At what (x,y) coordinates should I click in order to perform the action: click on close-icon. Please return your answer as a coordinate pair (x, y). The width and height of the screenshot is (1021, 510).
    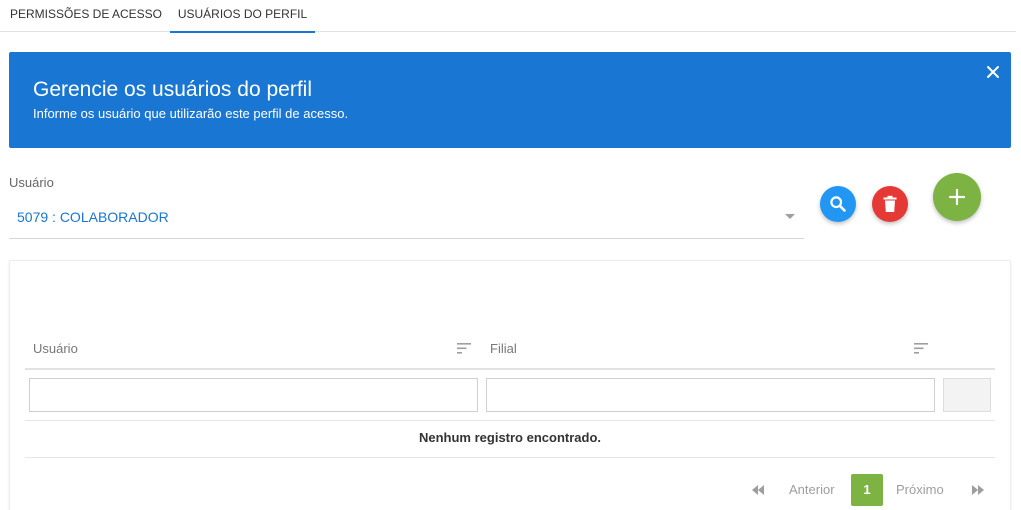
    Looking at the image, I should click on (993, 72).